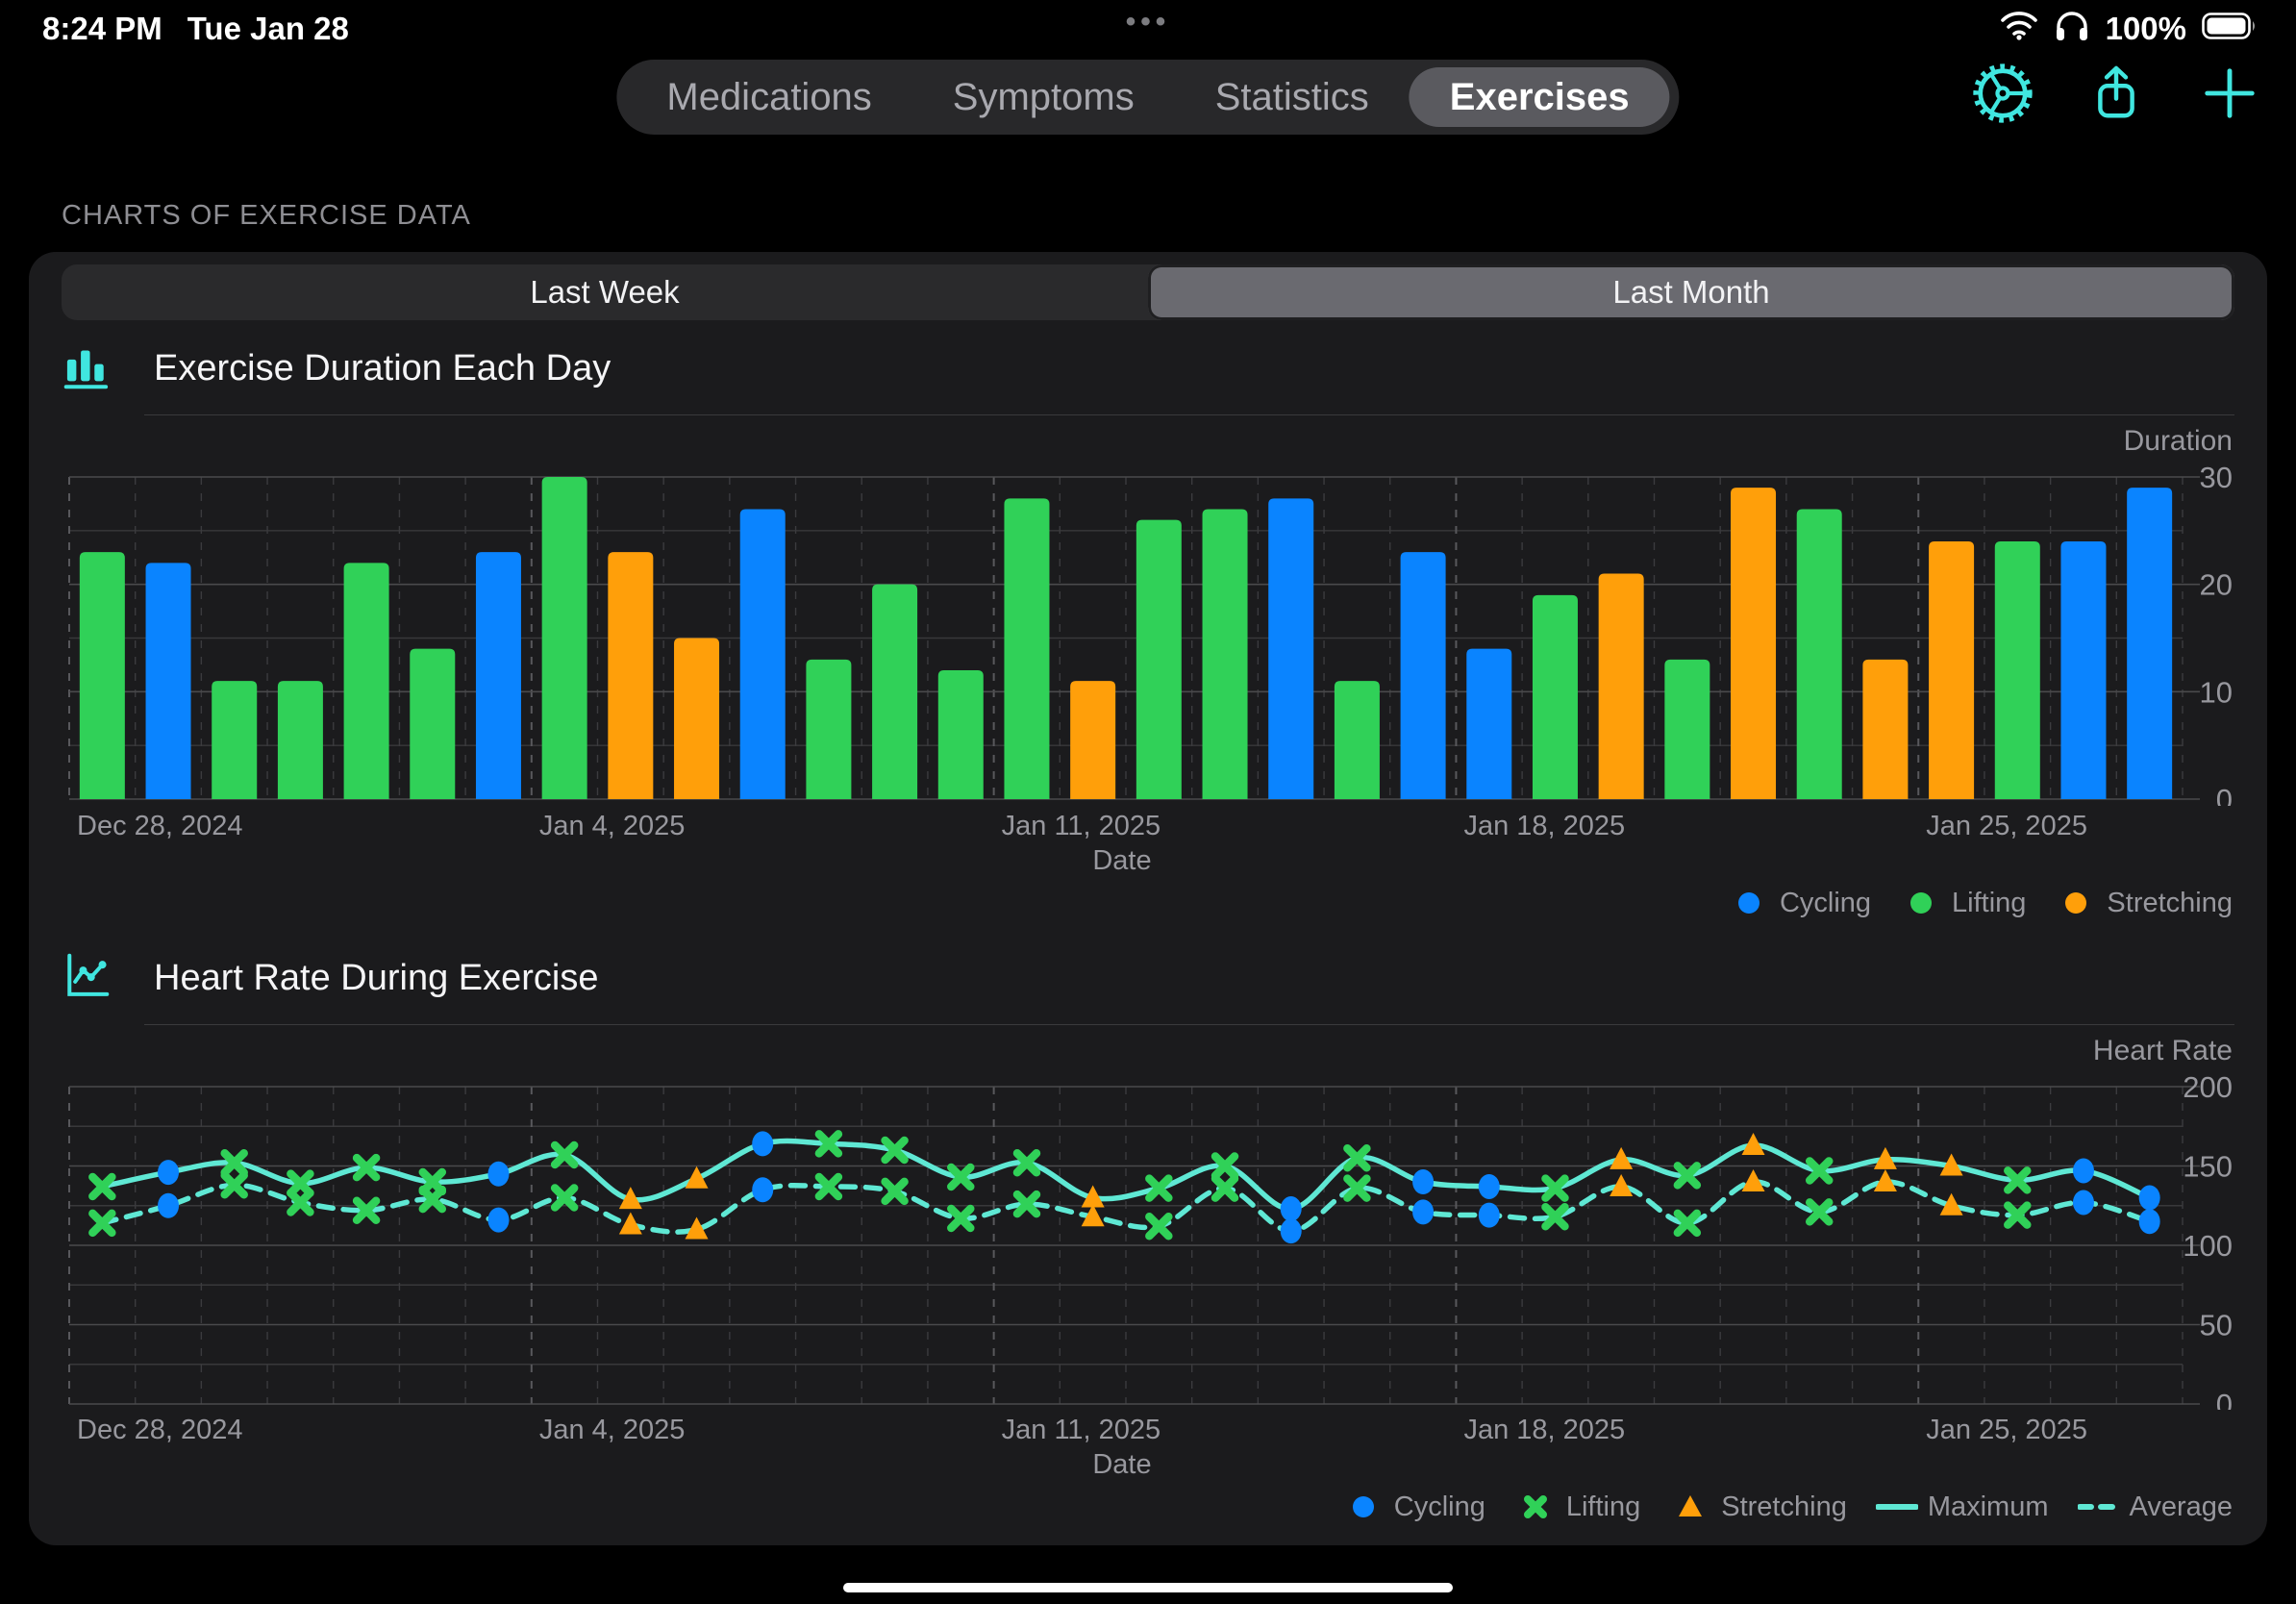  Describe the element at coordinates (2003, 93) in the screenshot. I see `settings-gear-icon` at that location.